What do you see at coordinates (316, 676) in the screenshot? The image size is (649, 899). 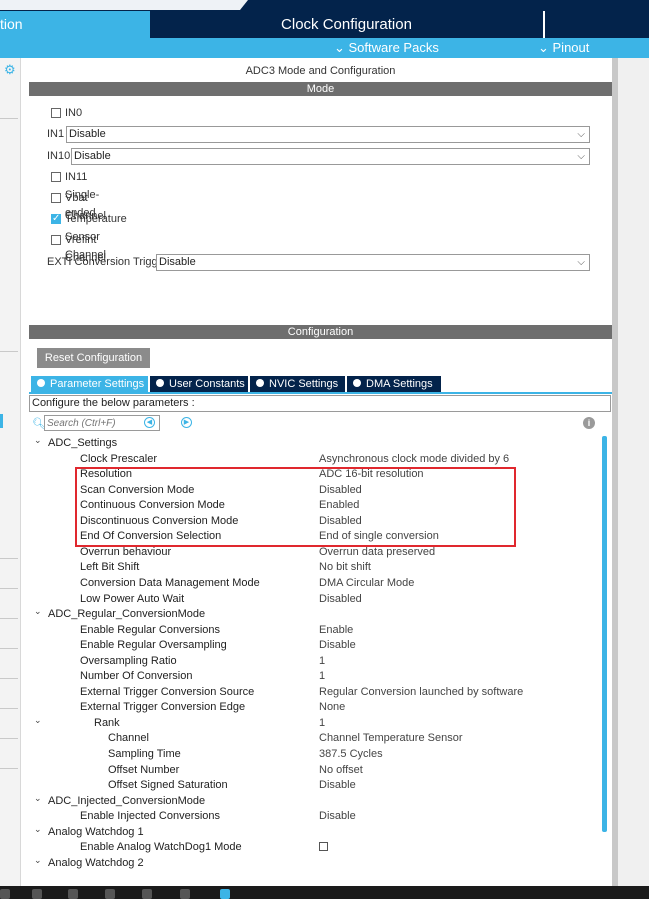 I see `tree-param-row: Number Of Conversion 1` at bounding box center [316, 676].